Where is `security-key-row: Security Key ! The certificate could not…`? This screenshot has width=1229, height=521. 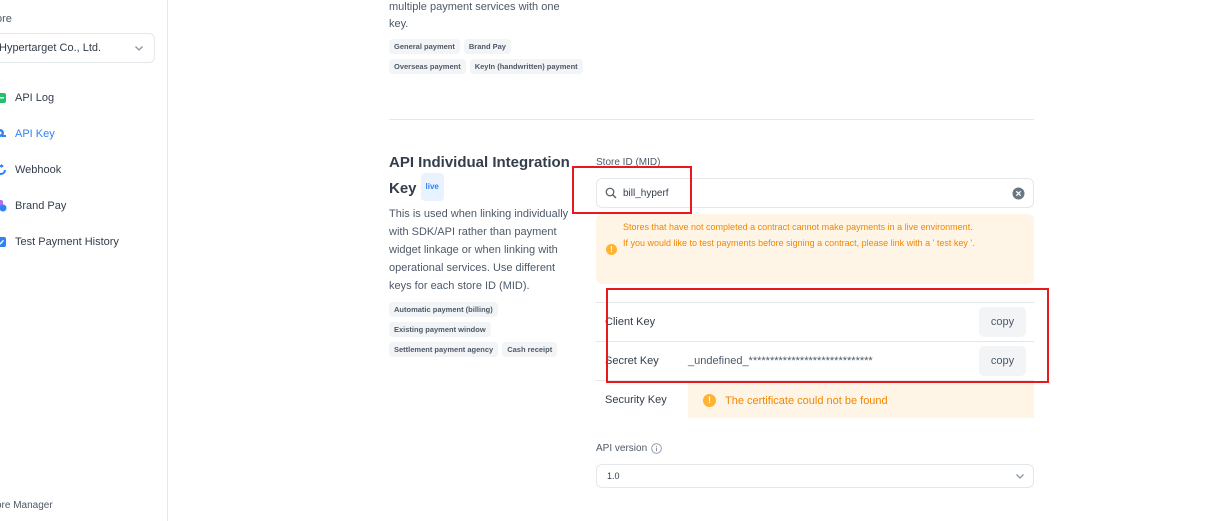 security-key-row: Security Key ! The certificate could not… is located at coordinates (815, 399).